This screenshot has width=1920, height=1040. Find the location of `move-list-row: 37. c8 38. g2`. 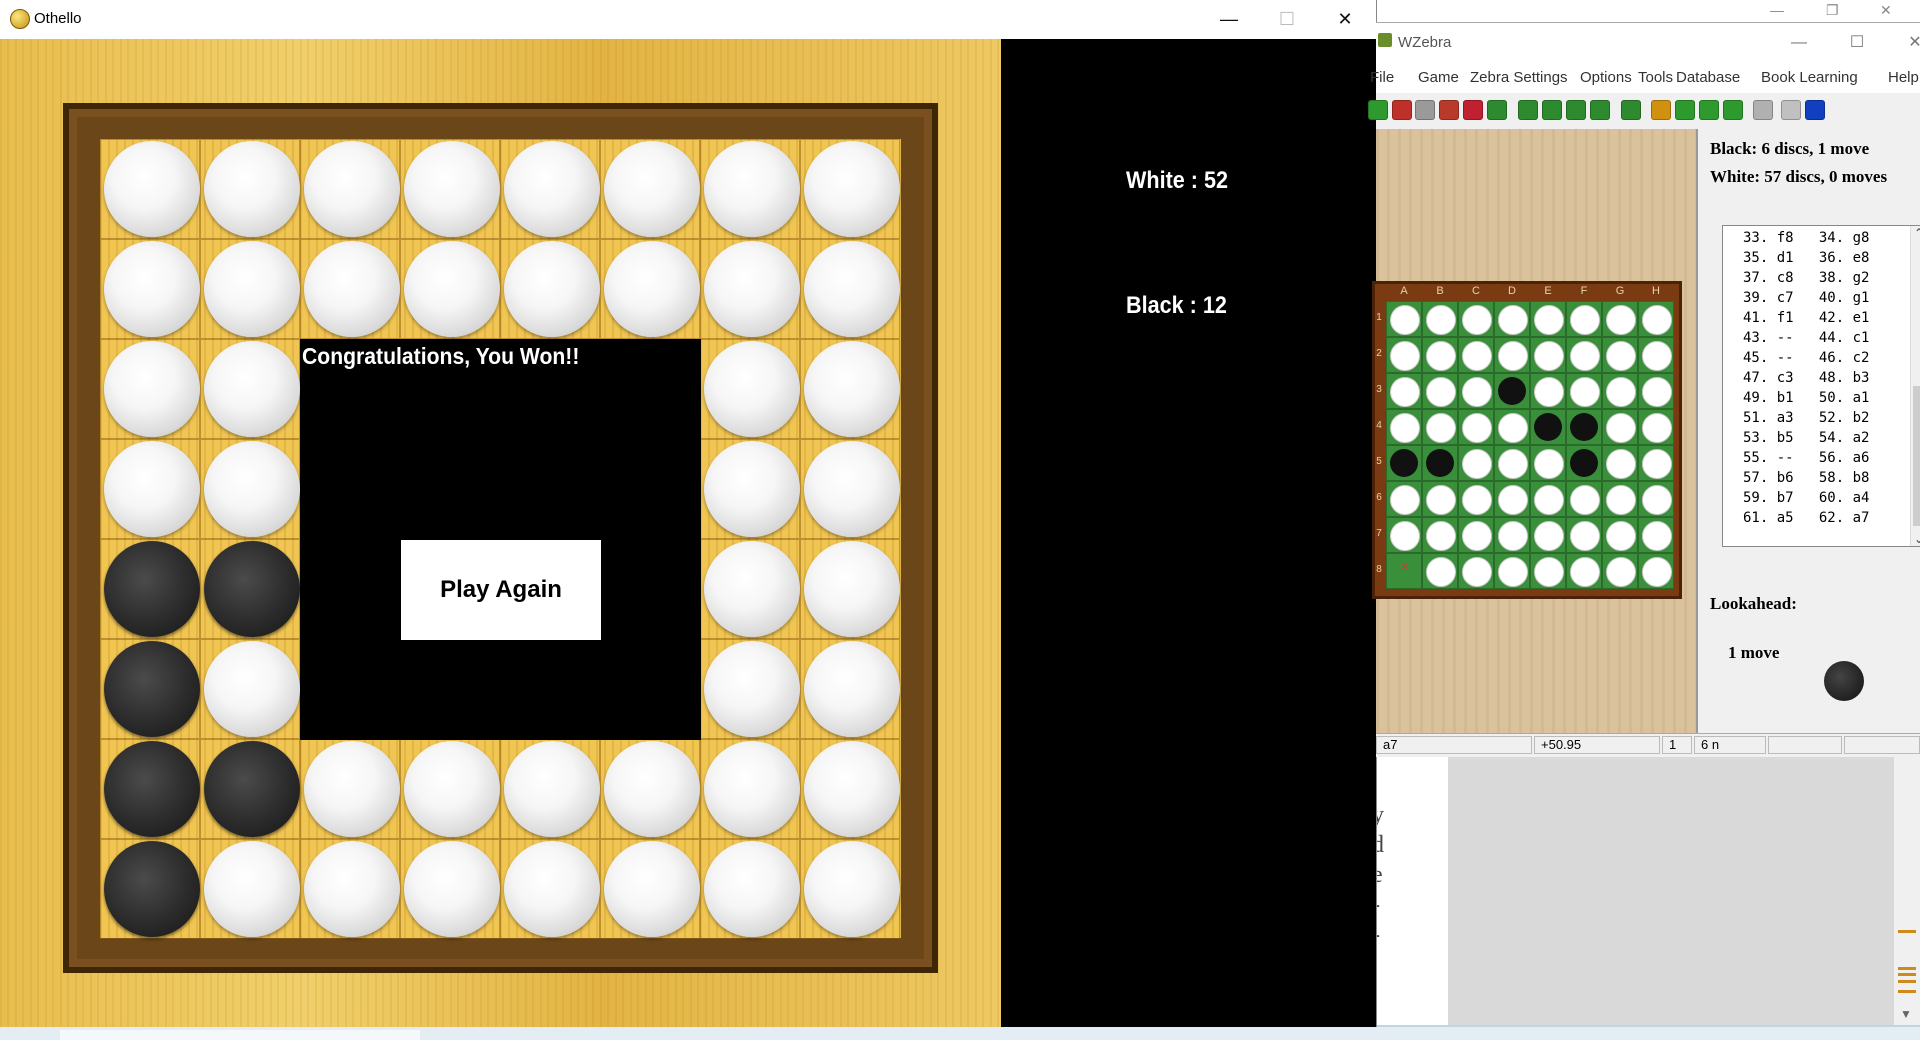

move-list-row: 37. c8 38. g2 is located at coordinates (1806, 278).